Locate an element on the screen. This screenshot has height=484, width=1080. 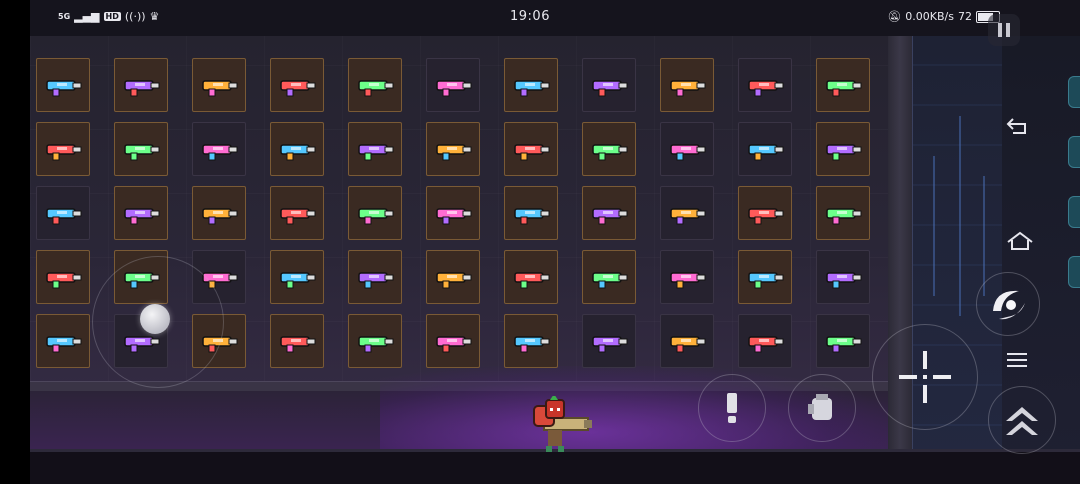
skill-button is located at coordinates (1008, 304).